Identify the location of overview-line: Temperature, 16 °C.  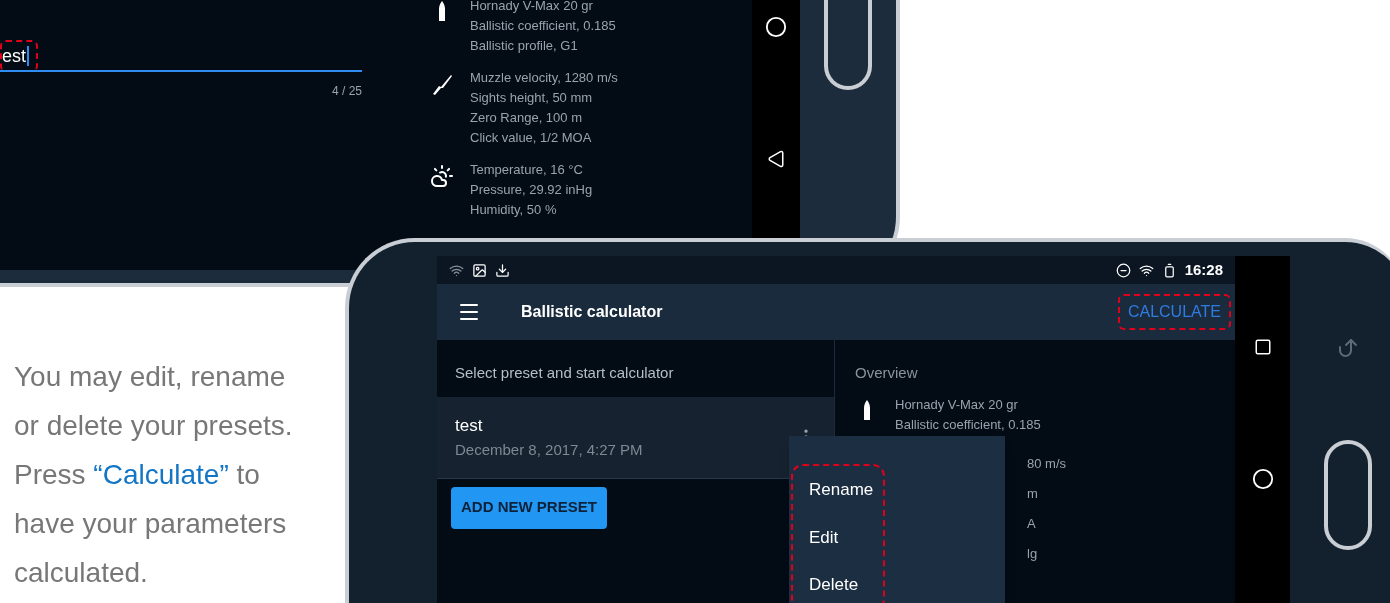
(527, 170).